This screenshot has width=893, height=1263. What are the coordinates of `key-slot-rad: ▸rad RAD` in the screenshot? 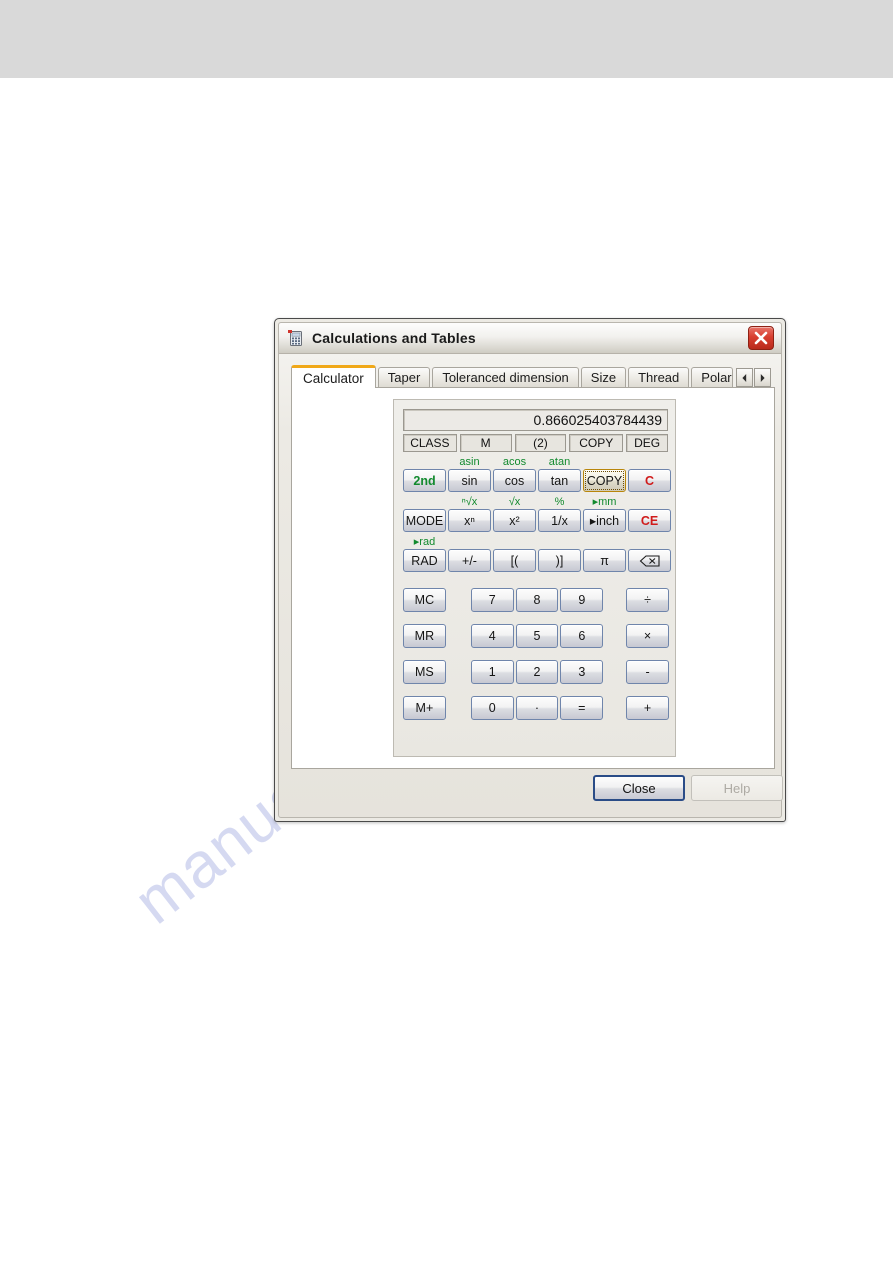 It's located at (424, 554).